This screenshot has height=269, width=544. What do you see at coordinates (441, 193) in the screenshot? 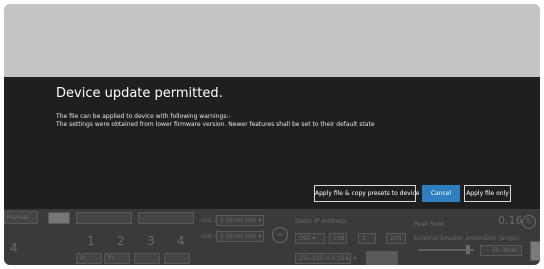
I see `cancel-button: Cancel` at bounding box center [441, 193].